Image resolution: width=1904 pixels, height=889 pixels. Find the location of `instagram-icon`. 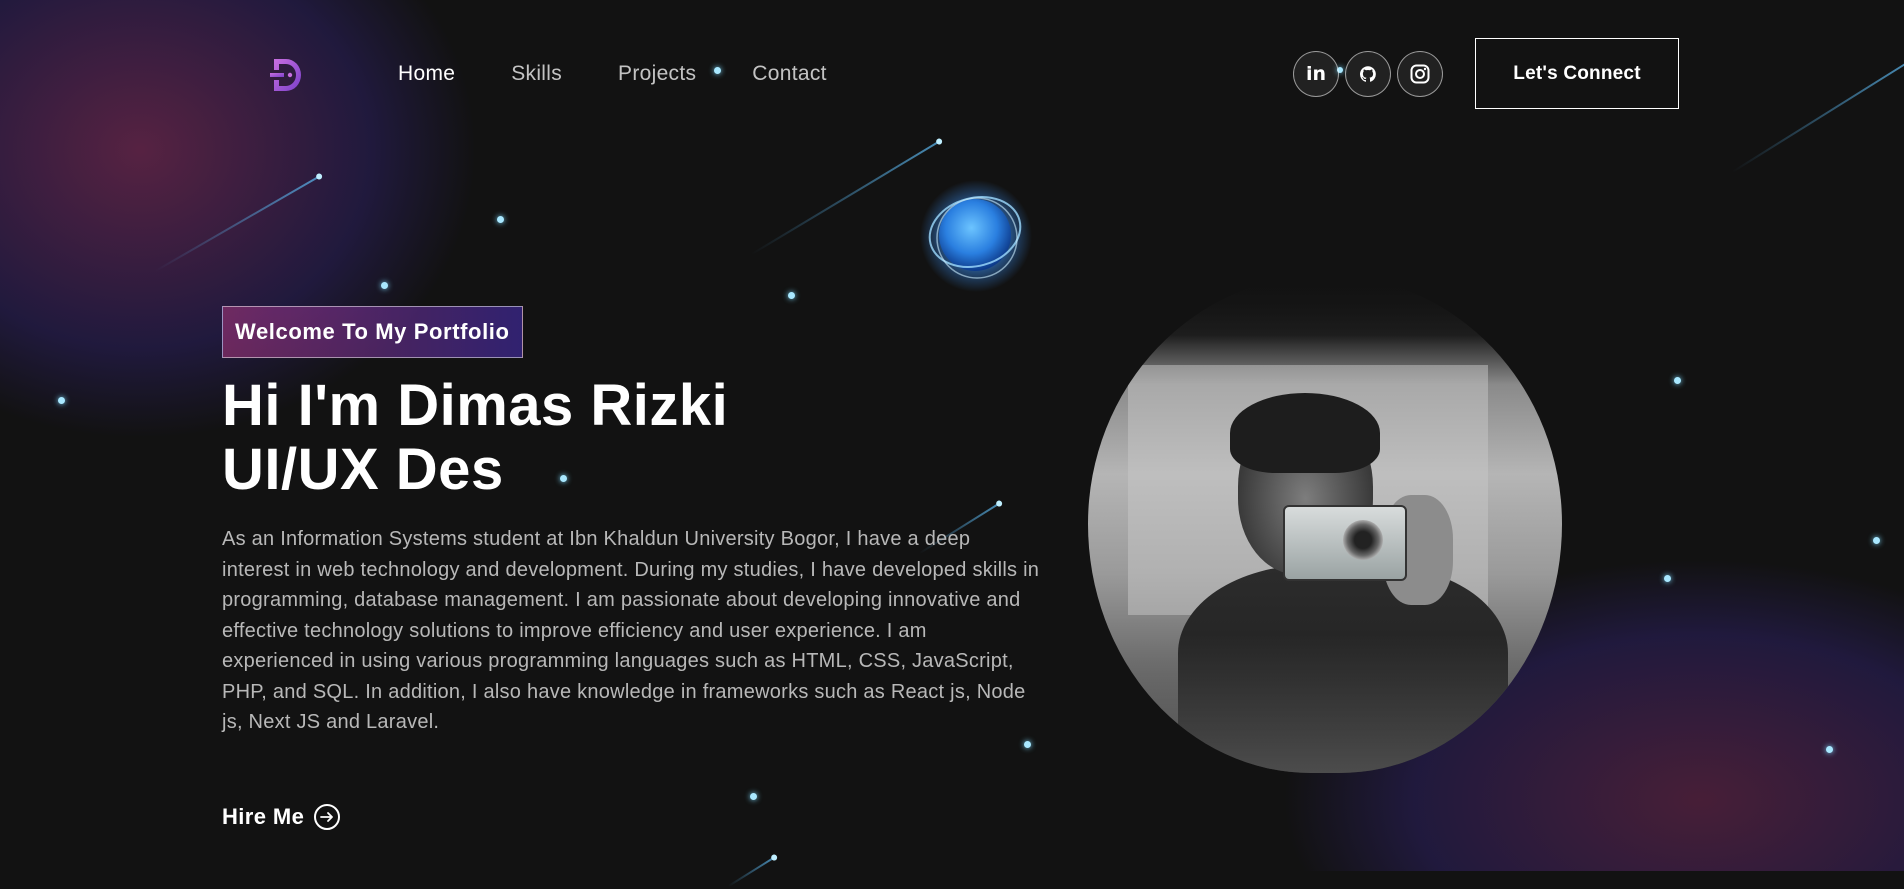

instagram-icon is located at coordinates (1420, 74).